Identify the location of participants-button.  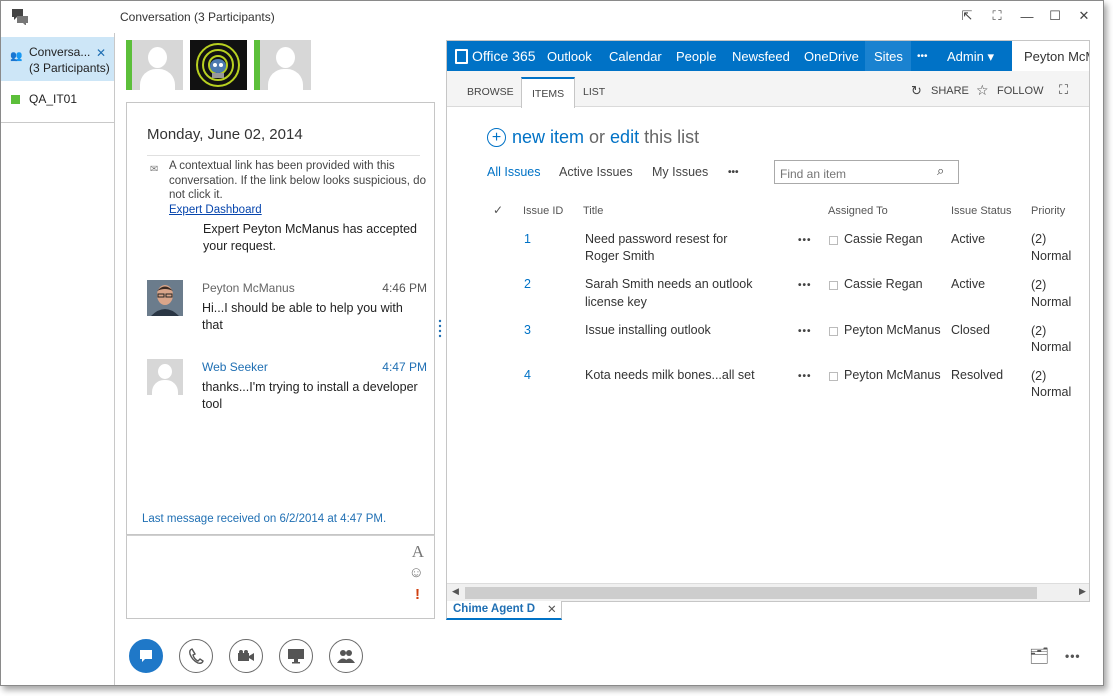
(346, 656).